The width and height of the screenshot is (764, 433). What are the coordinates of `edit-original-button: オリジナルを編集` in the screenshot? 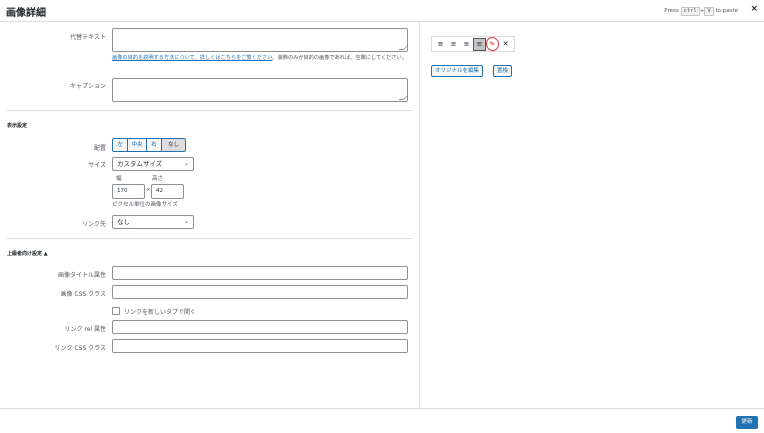 It's located at (457, 71).